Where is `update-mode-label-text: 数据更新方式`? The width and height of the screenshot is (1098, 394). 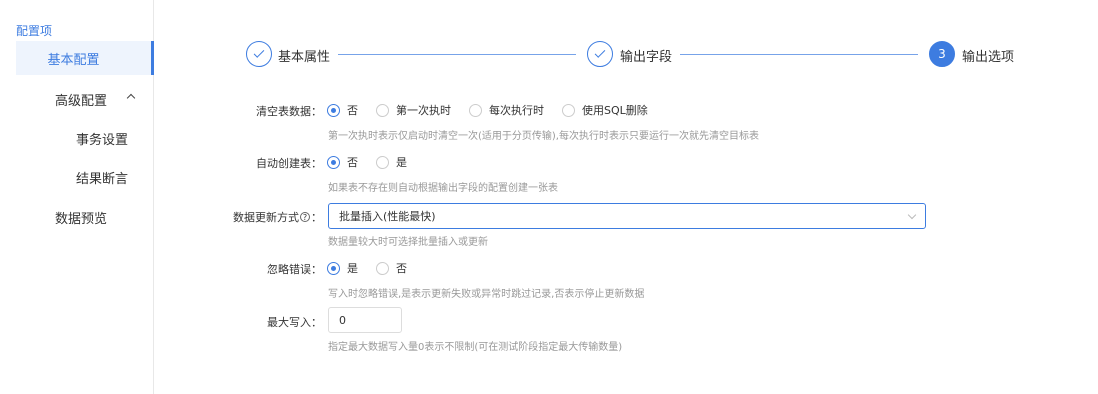
update-mode-label-text: 数据更新方式 is located at coordinates (266, 217).